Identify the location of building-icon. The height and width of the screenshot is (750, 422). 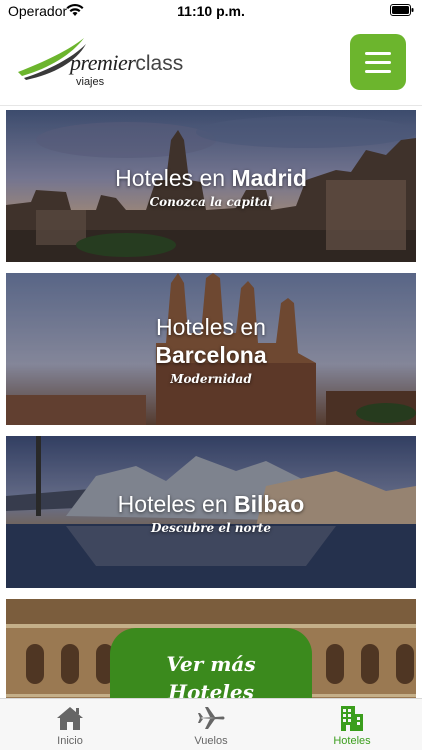
(352, 718).